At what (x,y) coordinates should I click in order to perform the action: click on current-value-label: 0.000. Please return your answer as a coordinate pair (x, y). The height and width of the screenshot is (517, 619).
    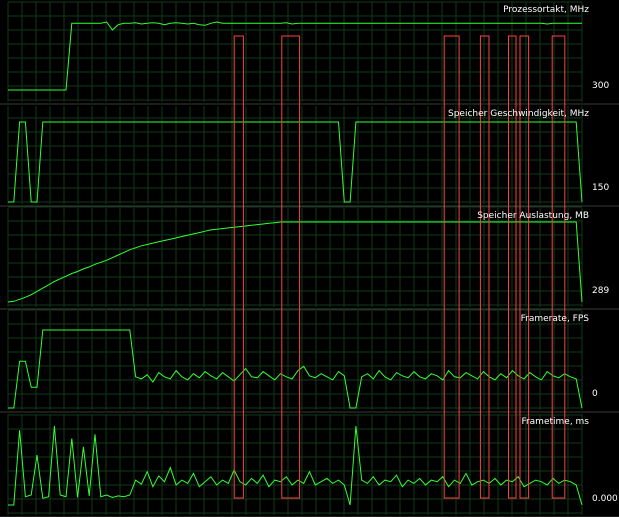
    Looking at the image, I should click on (605, 499).